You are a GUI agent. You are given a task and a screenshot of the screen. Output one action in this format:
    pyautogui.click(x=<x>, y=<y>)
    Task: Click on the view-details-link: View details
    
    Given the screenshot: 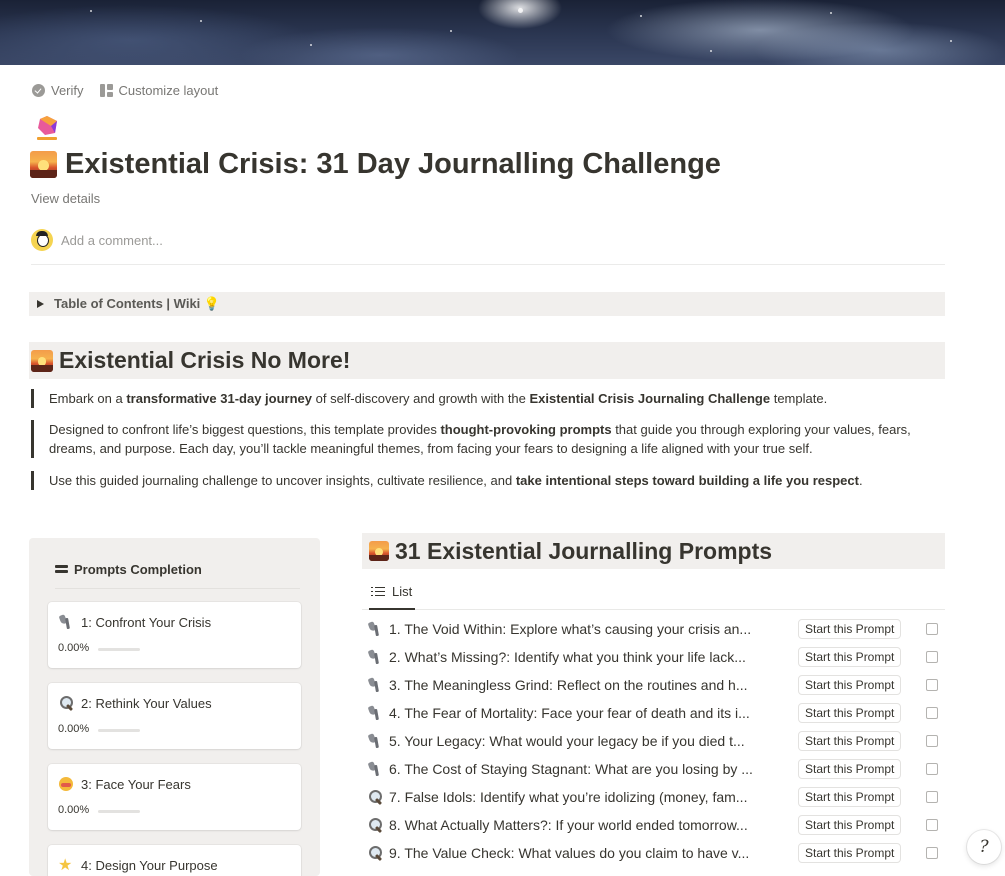 What is the action you would take?
    pyautogui.click(x=65, y=198)
    